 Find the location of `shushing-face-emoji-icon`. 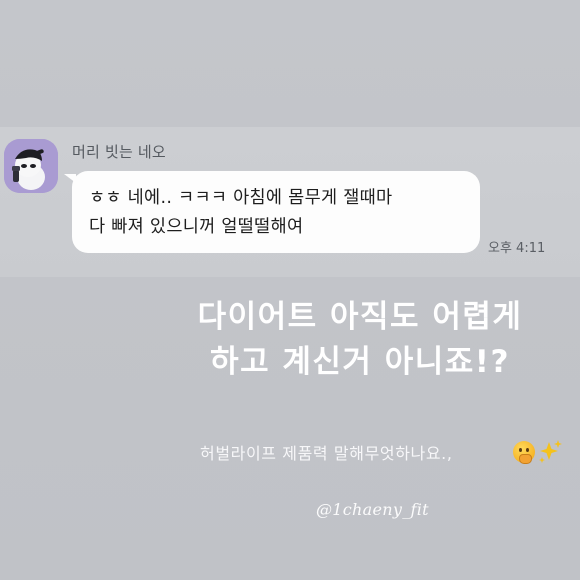

shushing-face-emoji-icon is located at coordinates (524, 452).